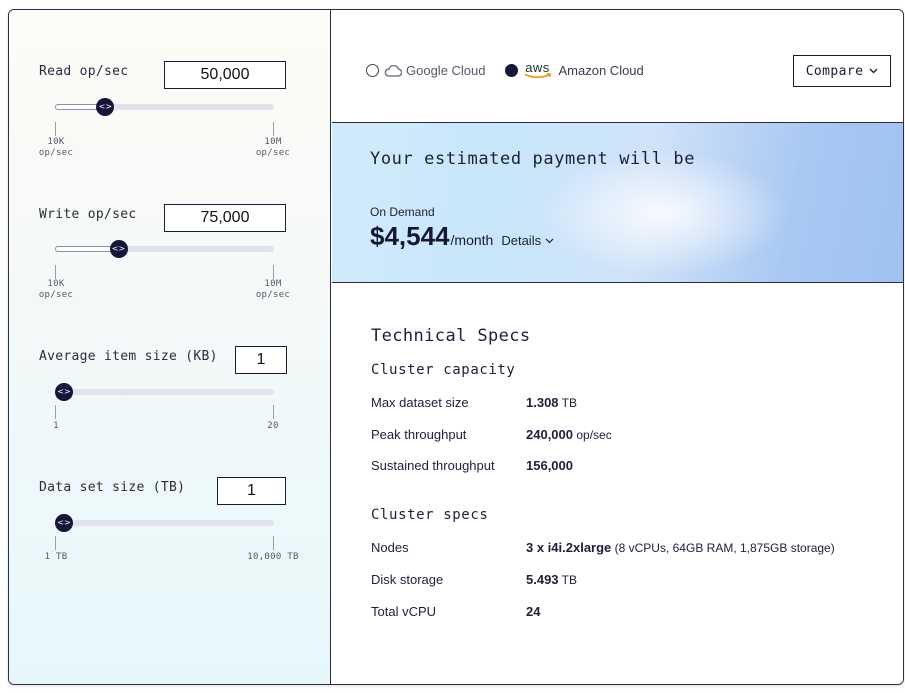 The image size is (905, 693). I want to click on cloud-provider-selector: Google Cloud aws Amazon Cloud, so click(505, 70).